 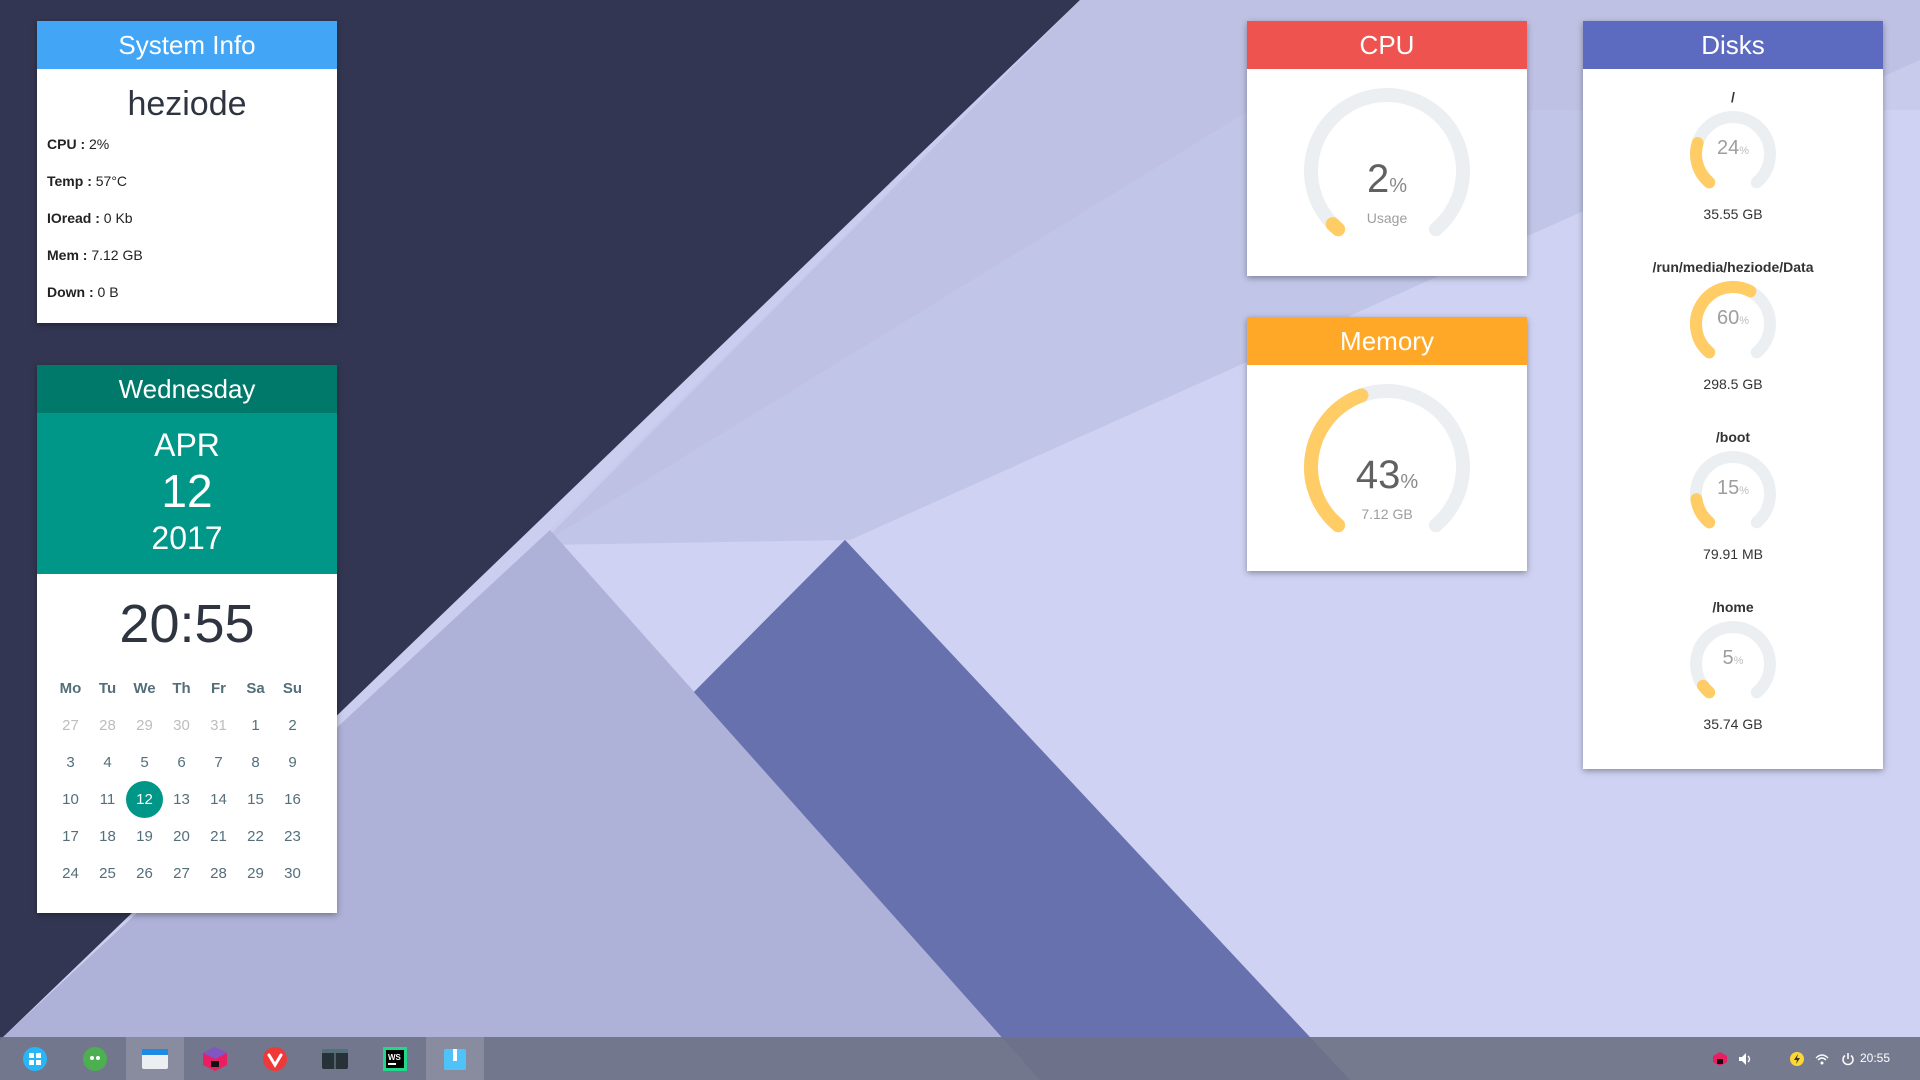 I want to click on stat-value: 7.12 GB, so click(x=117, y=255).